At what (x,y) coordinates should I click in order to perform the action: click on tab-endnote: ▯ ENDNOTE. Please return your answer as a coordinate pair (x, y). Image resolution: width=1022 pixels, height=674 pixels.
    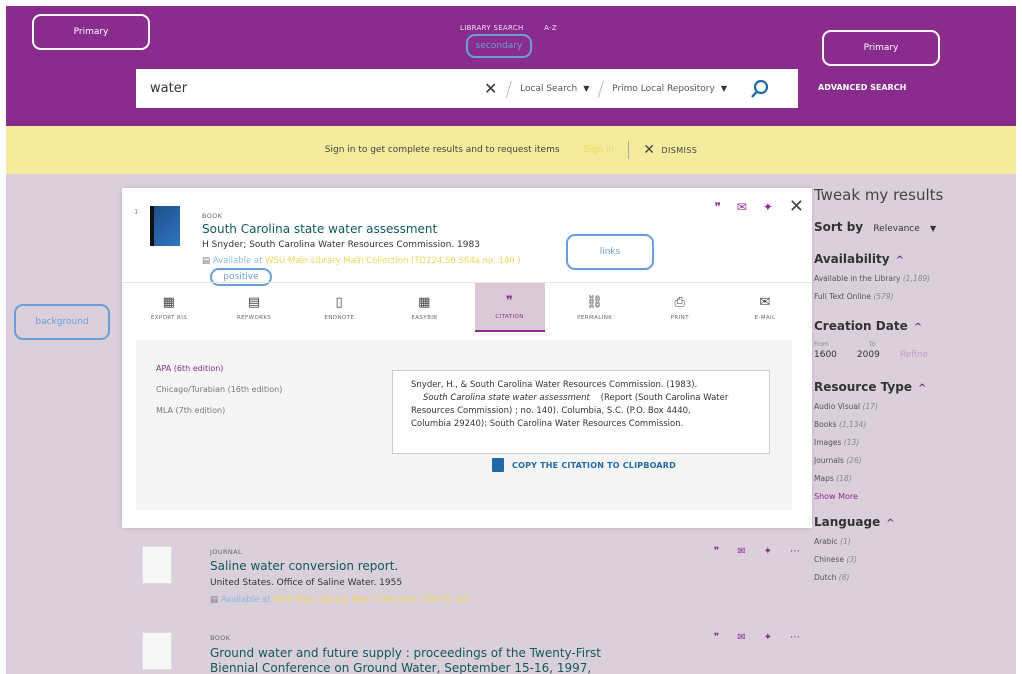
    Looking at the image, I should click on (339, 307).